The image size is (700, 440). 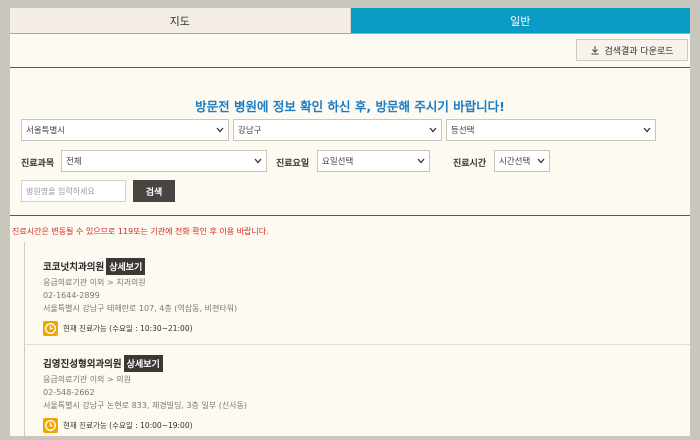 I want to click on district-select-value: 강남구, so click(x=250, y=131).